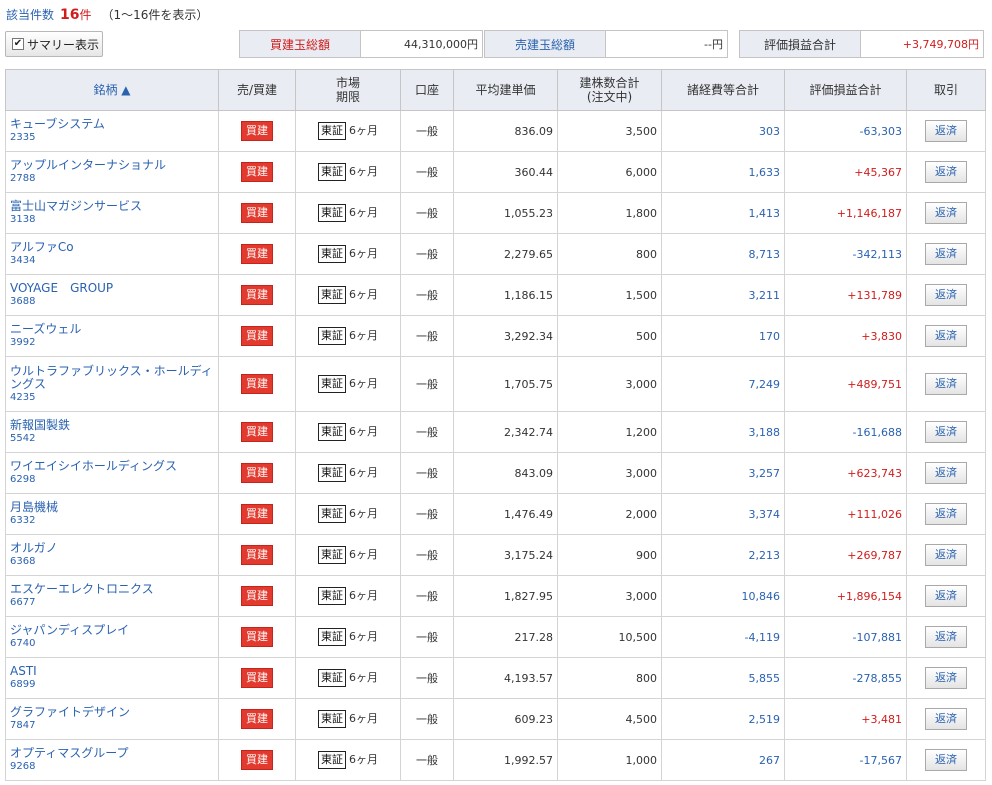 The height and width of the screenshot is (785, 992). I want to click on fees-cell: 3,257, so click(723, 473).